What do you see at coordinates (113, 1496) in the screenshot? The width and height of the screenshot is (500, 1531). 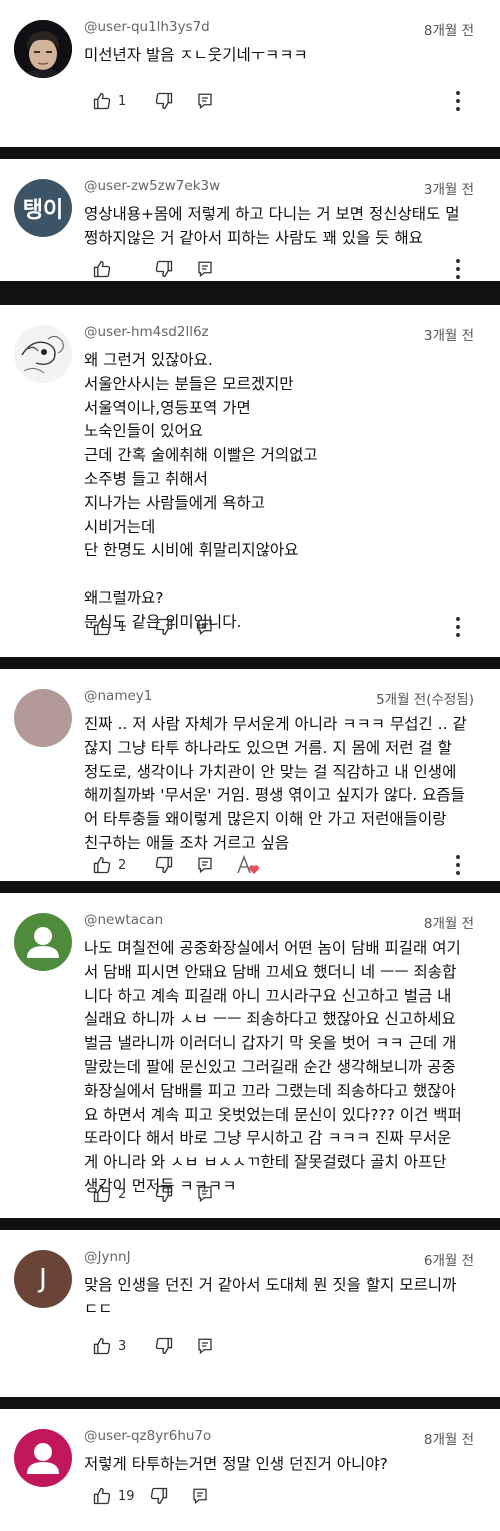 I see `like-button: 19` at bounding box center [113, 1496].